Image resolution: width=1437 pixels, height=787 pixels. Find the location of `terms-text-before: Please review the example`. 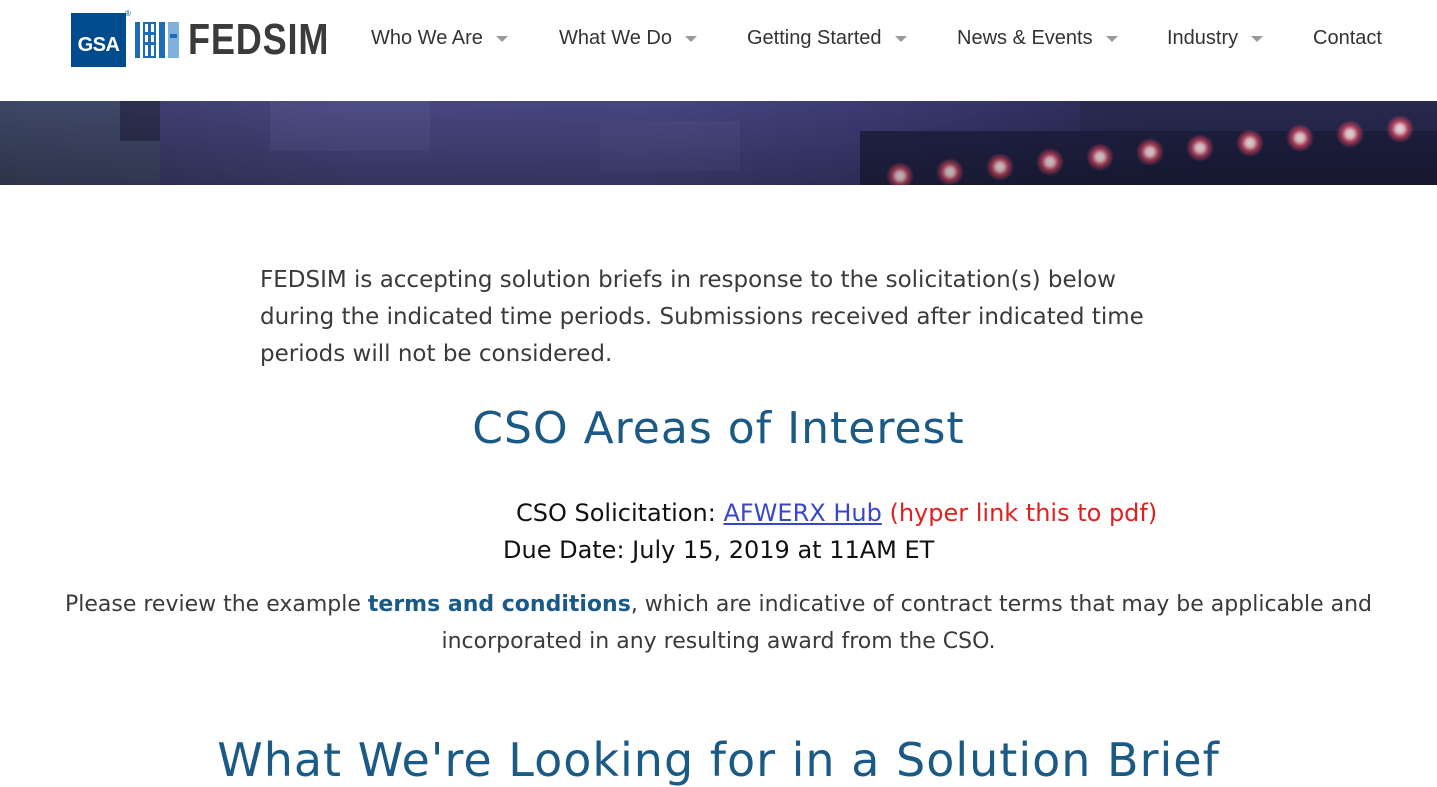

terms-text-before: Please review the example is located at coordinates (216, 604).